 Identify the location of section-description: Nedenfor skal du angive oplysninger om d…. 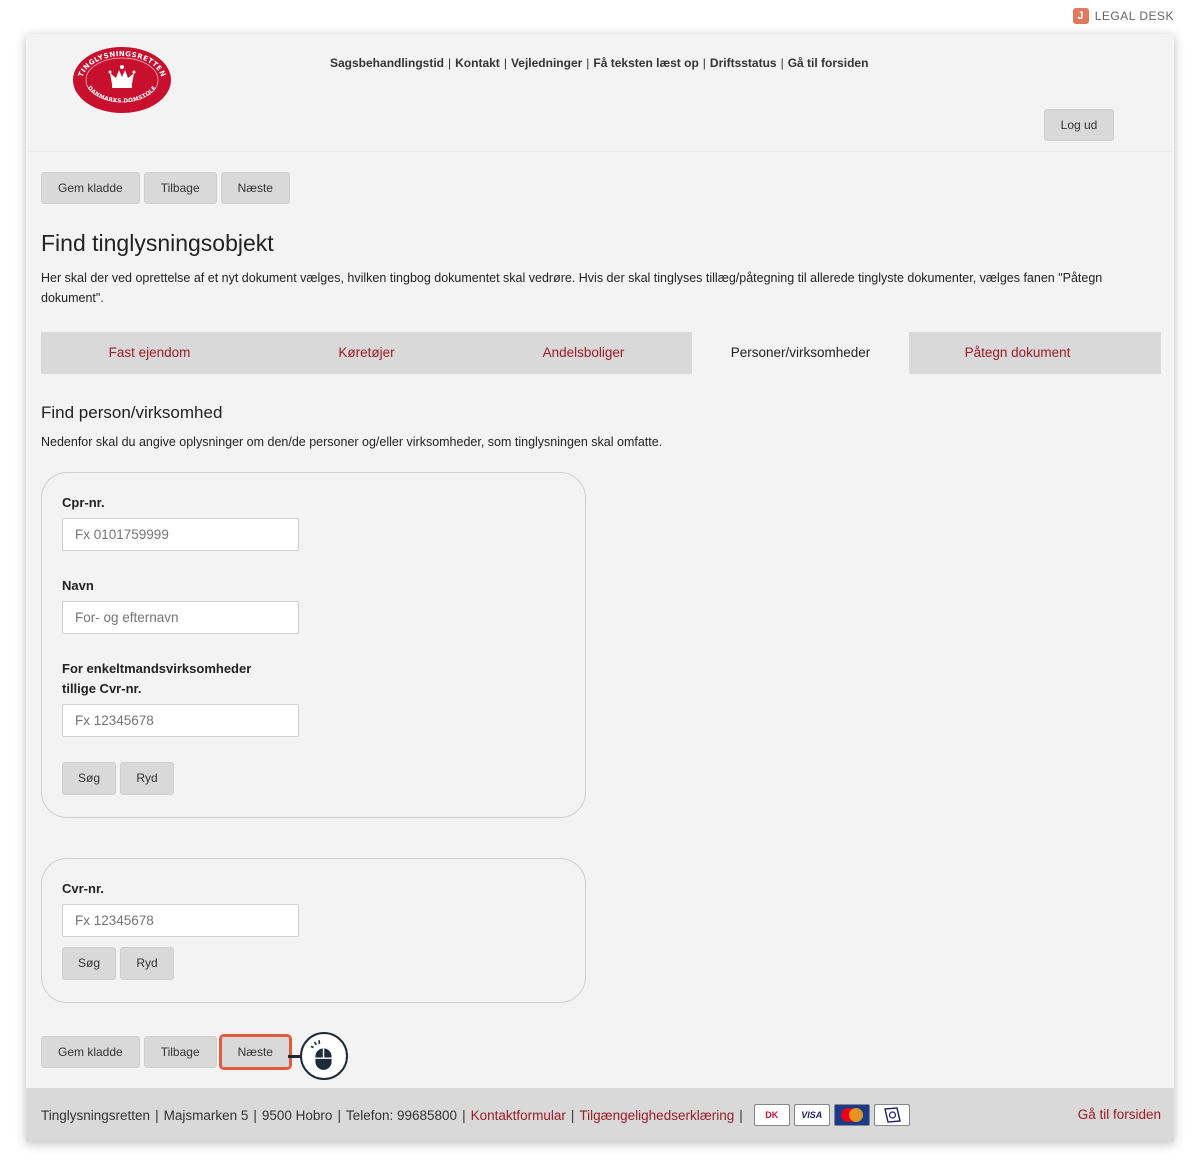
(352, 442).